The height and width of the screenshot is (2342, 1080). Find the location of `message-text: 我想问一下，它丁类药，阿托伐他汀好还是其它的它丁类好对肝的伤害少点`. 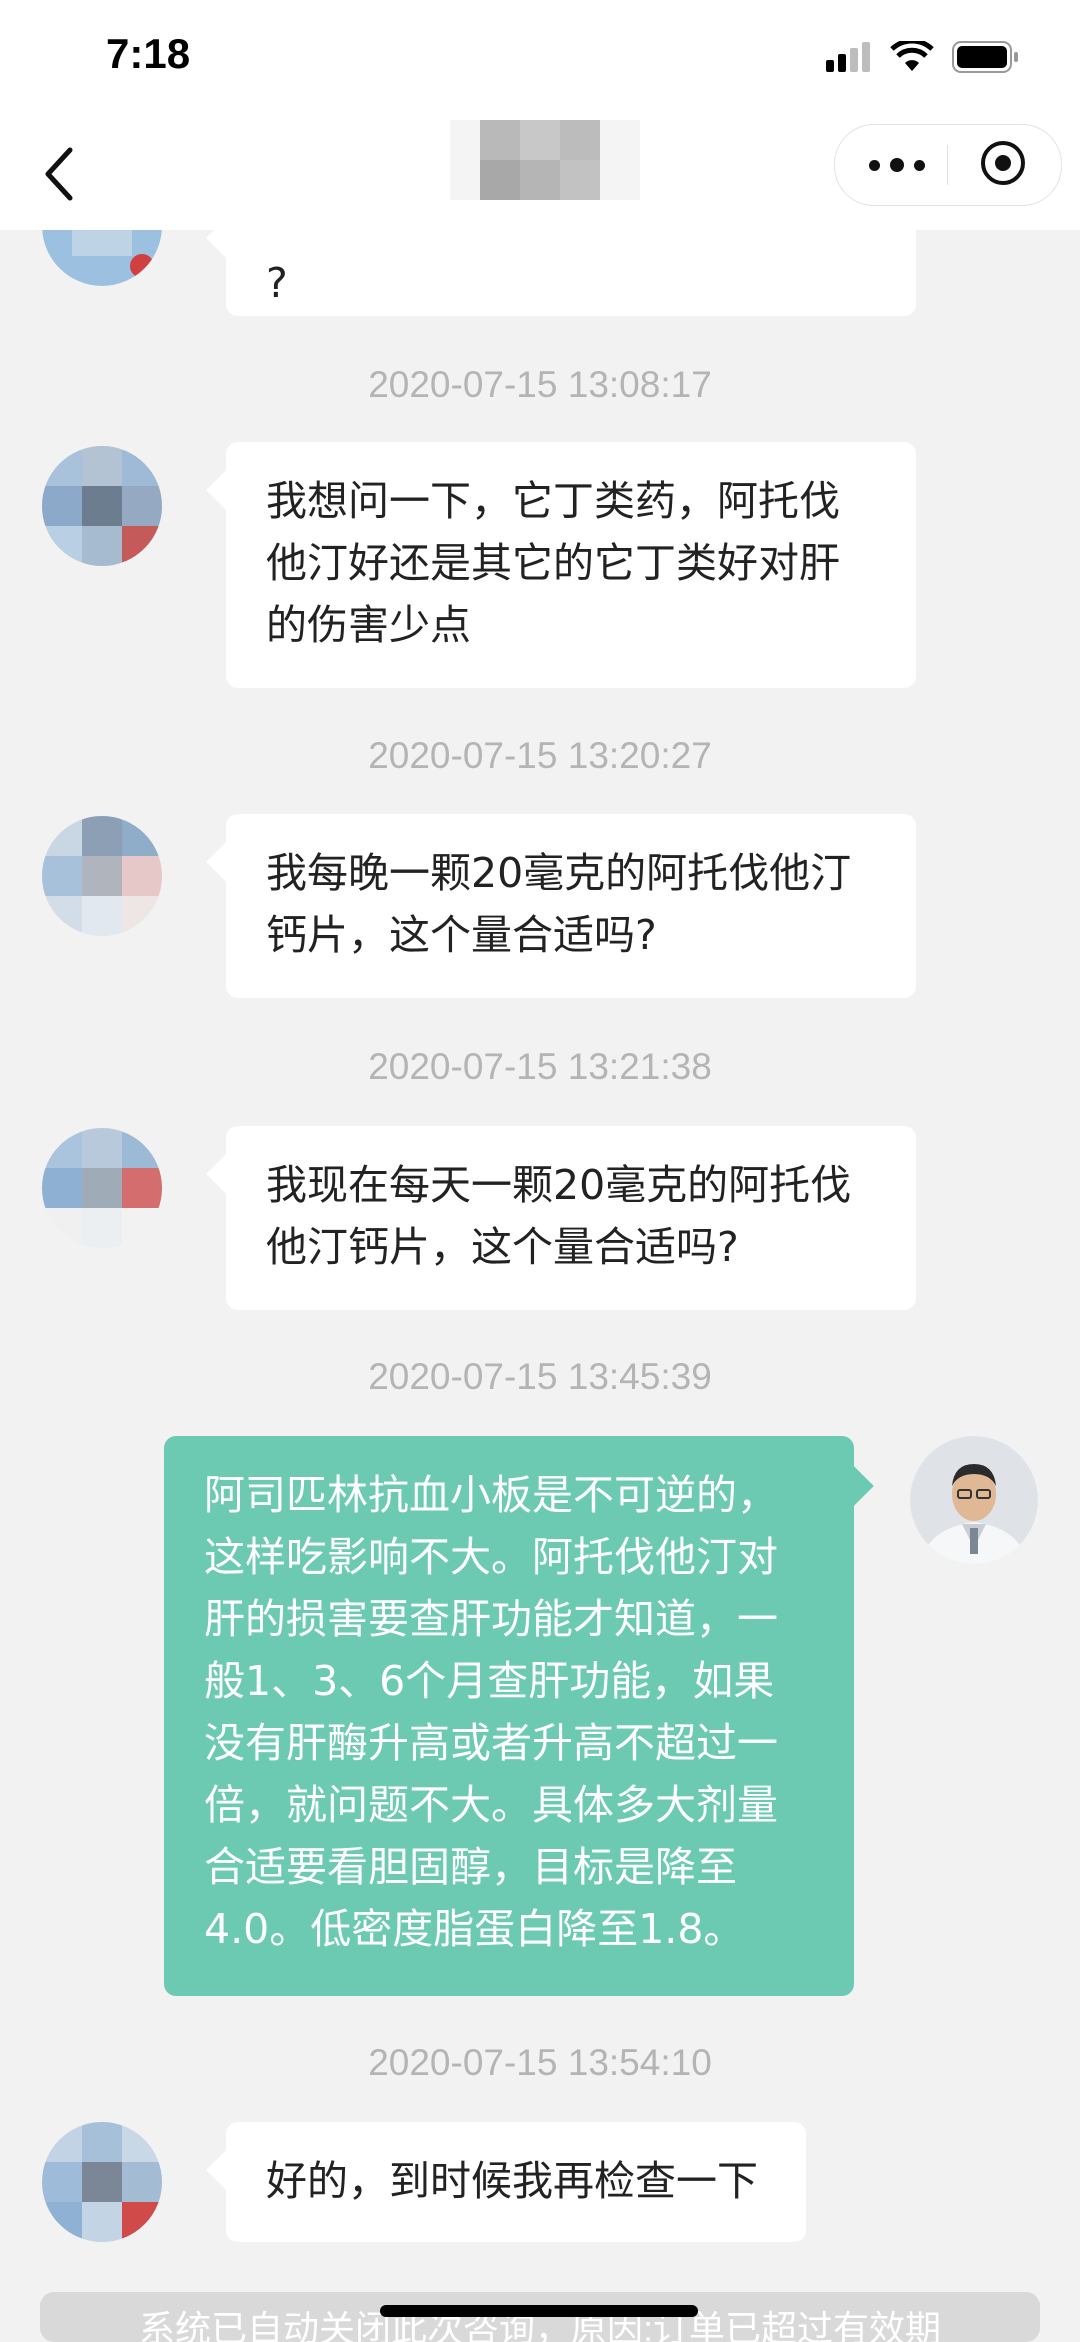

message-text: 我想问一下，它丁类药，阿托伐他汀好还是其它的它丁类好对肝的伤害少点 is located at coordinates (553, 563).